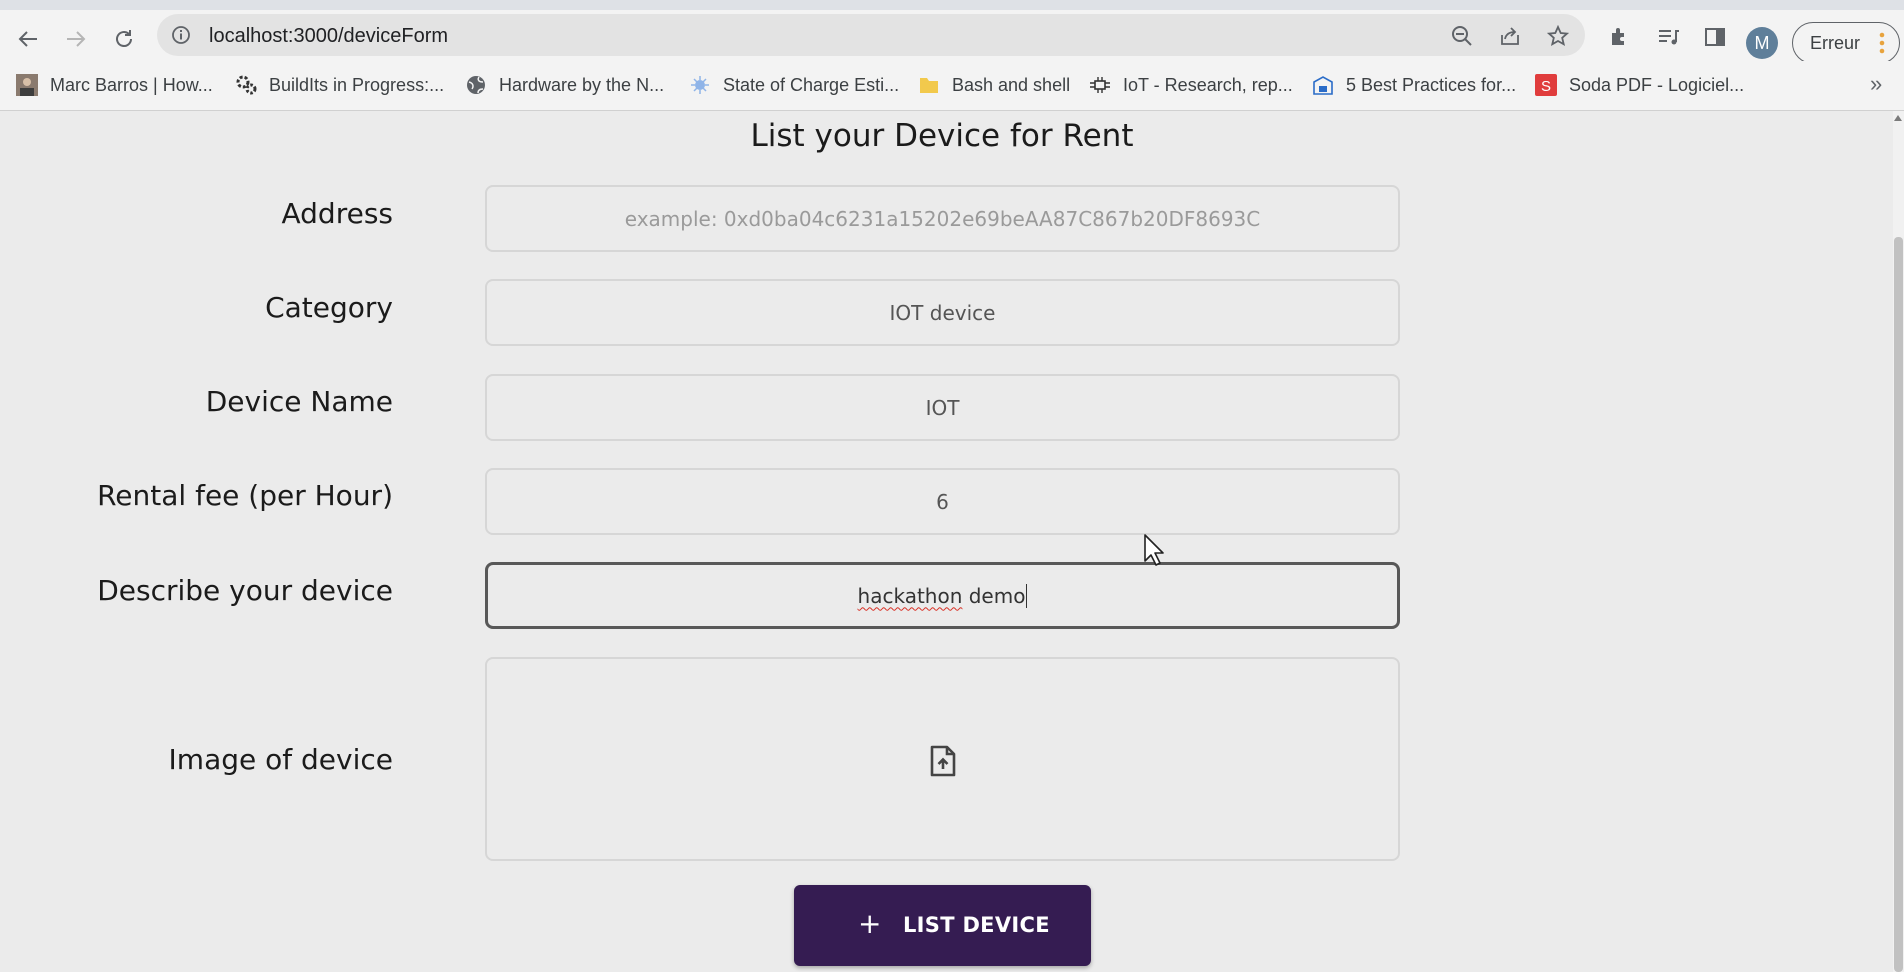 This screenshot has height=972, width=1904. I want to click on device-name-label: Device Name, so click(299, 401).